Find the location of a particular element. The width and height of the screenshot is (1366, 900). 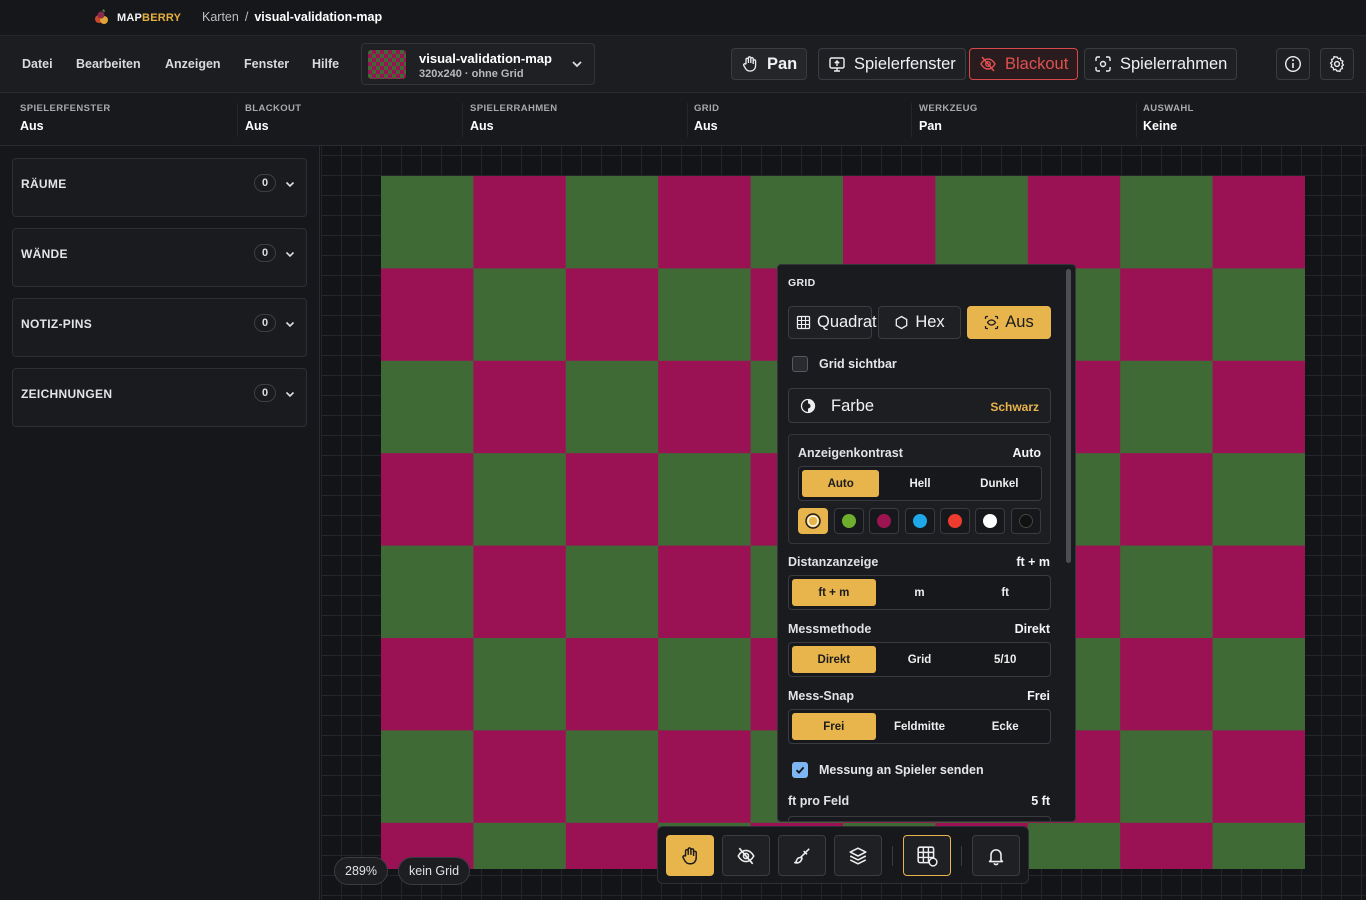

snap-option-corner: Ecke is located at coordinates (1005, 726).